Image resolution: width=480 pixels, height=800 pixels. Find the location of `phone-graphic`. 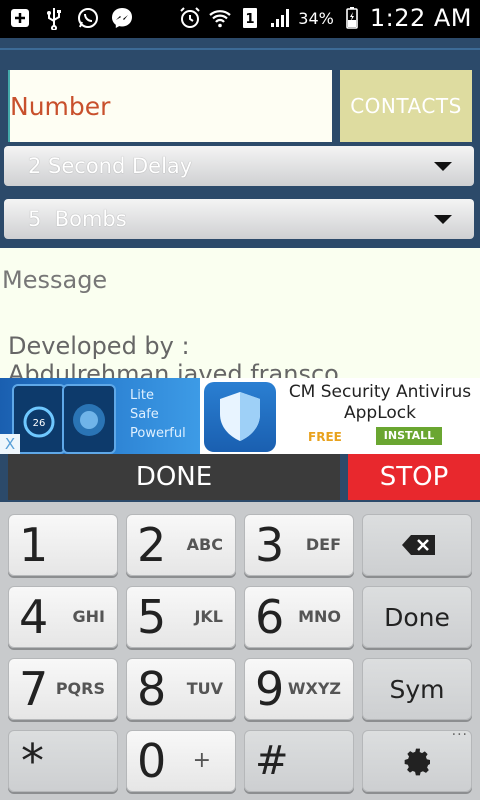

phone-graphic is located at coordinates (89, 419).